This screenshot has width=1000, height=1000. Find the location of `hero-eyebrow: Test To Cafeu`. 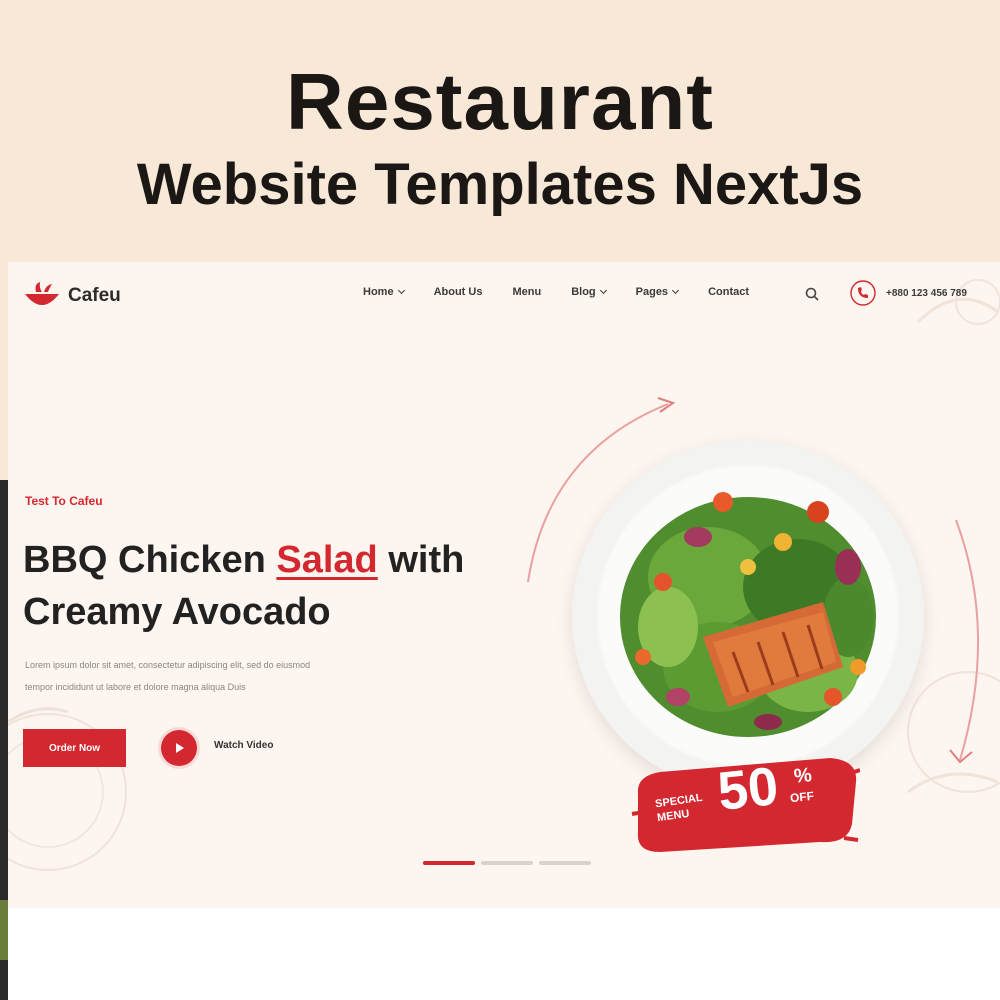

hero-eyebrow: Test To Cafeu is located at coordinates (64, 501).